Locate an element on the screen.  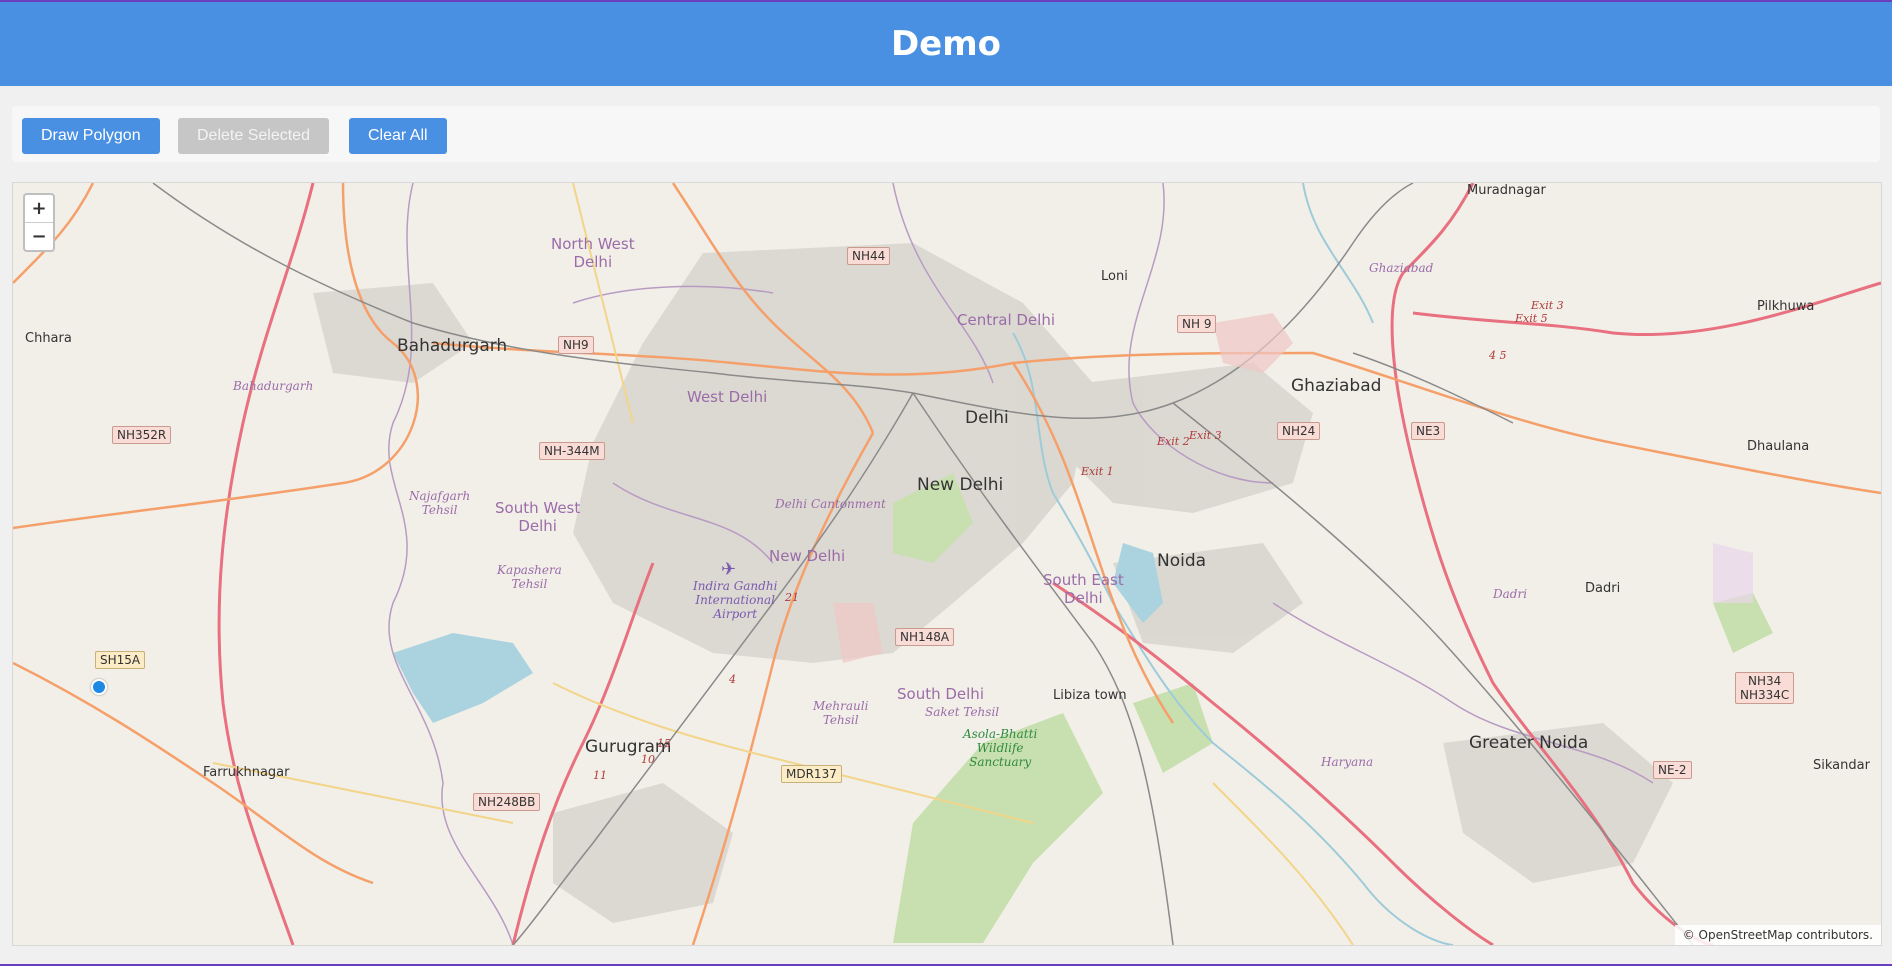
place-label: Dadri is located at coordinates (1603, 588).